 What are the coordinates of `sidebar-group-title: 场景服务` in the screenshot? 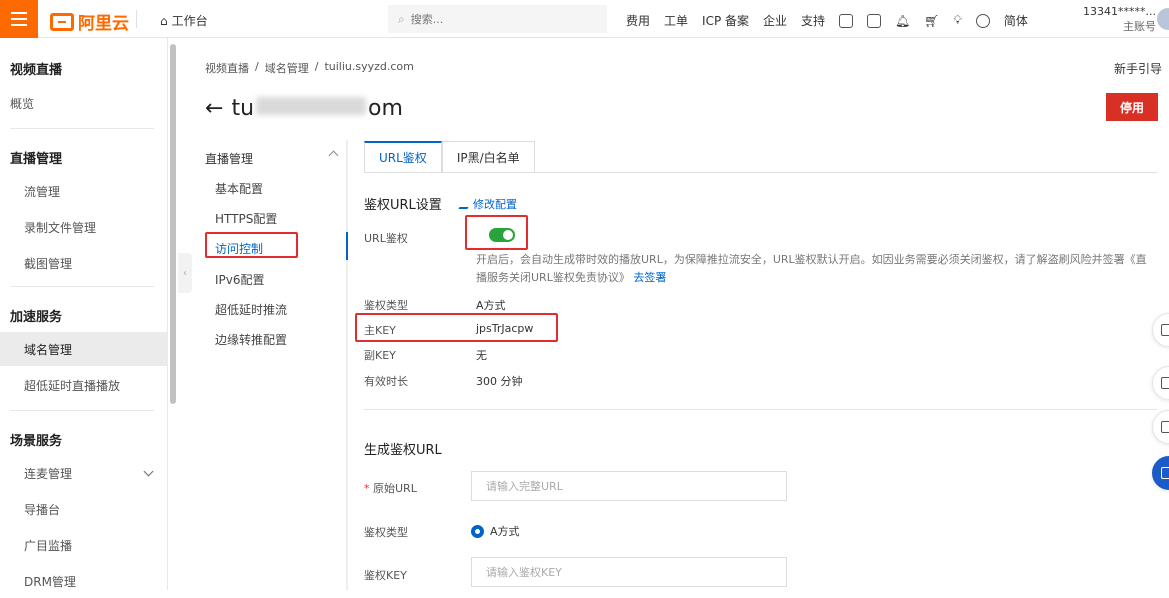 It's located at (36, 441).